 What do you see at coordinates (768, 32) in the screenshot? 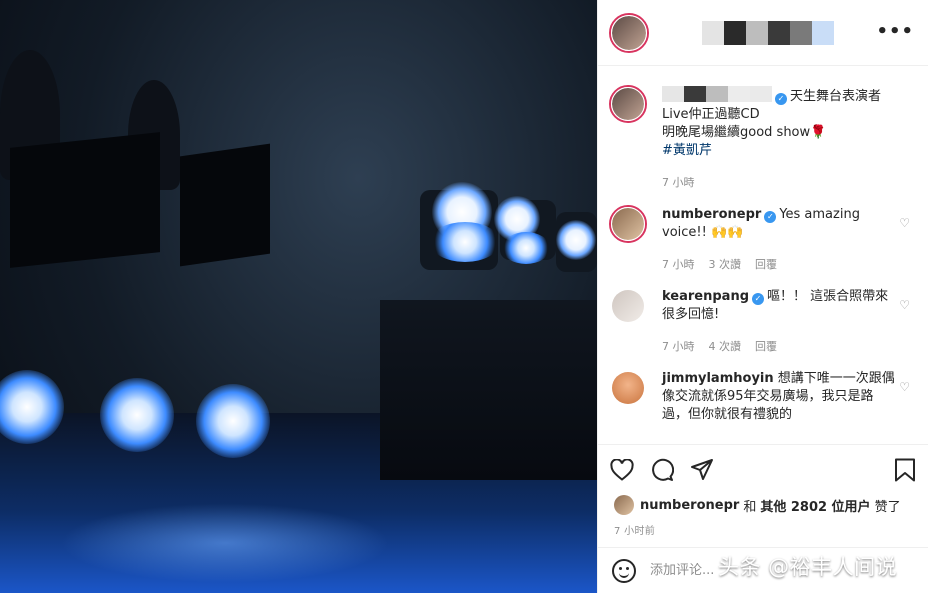
I see `author-username-redacted` at bounding box center [768, 32].